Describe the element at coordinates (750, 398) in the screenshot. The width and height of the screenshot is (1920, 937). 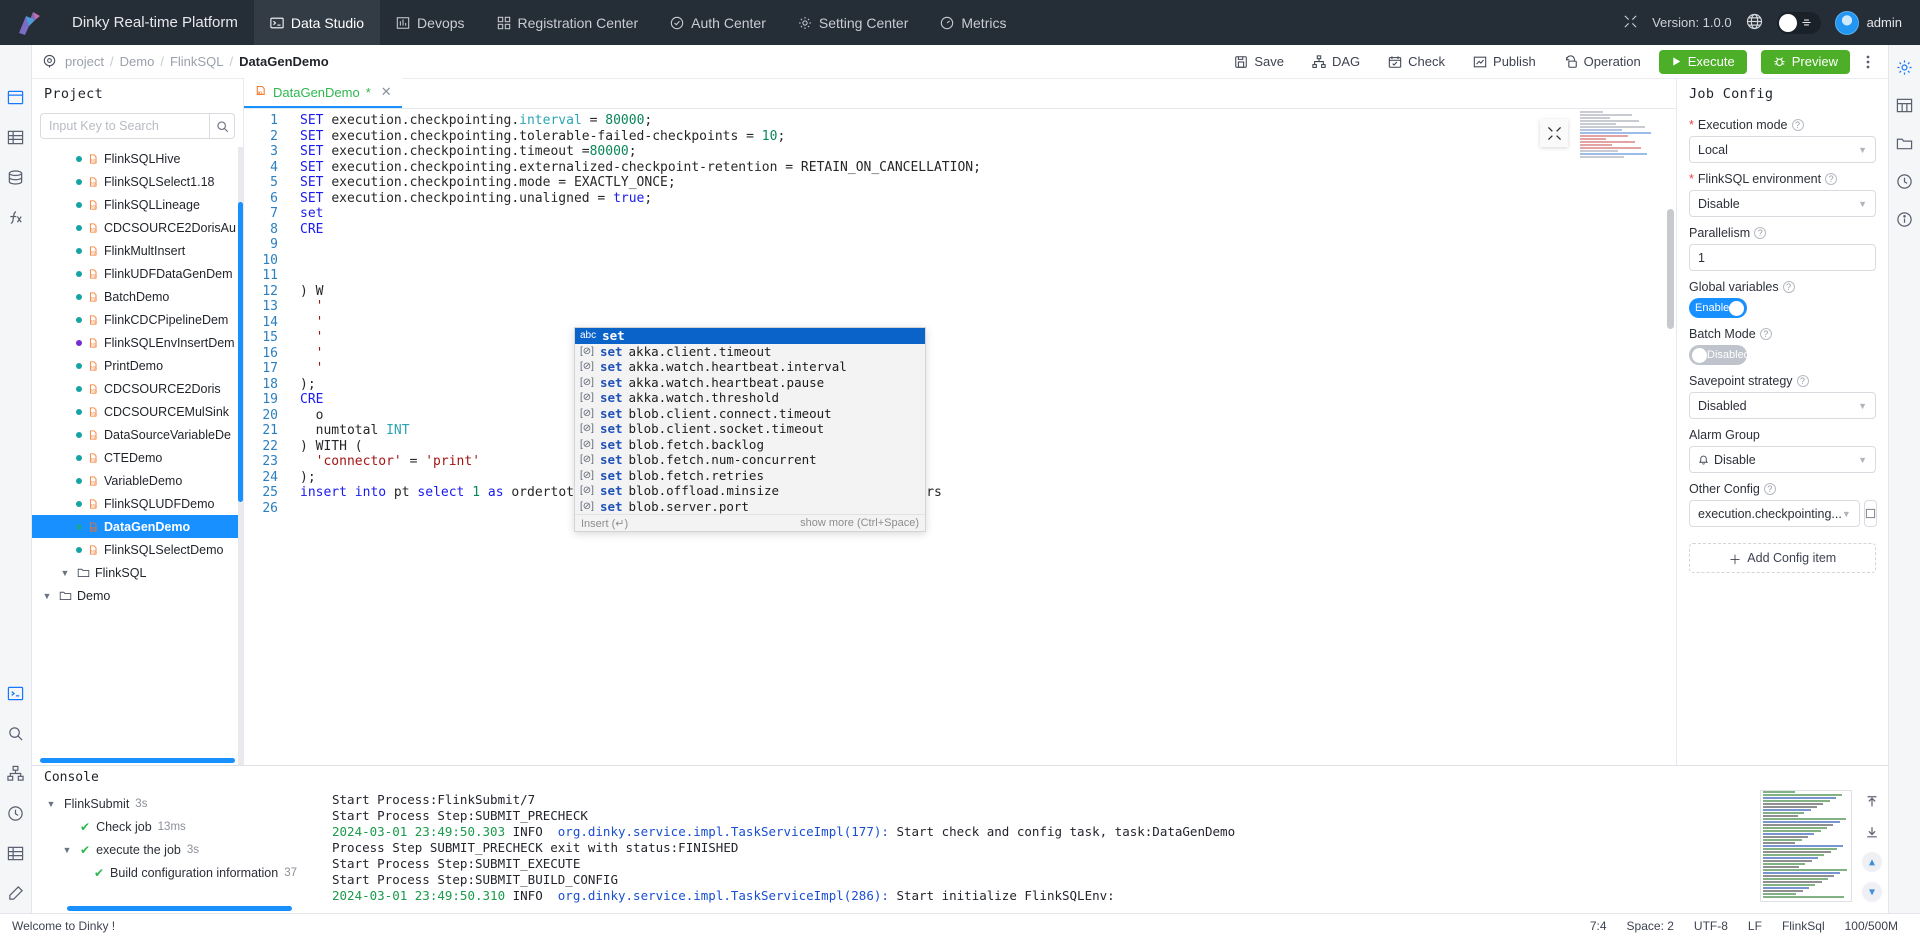
I see `autocomplete-item: [⊘] set akka.watch.threshold` at that location.